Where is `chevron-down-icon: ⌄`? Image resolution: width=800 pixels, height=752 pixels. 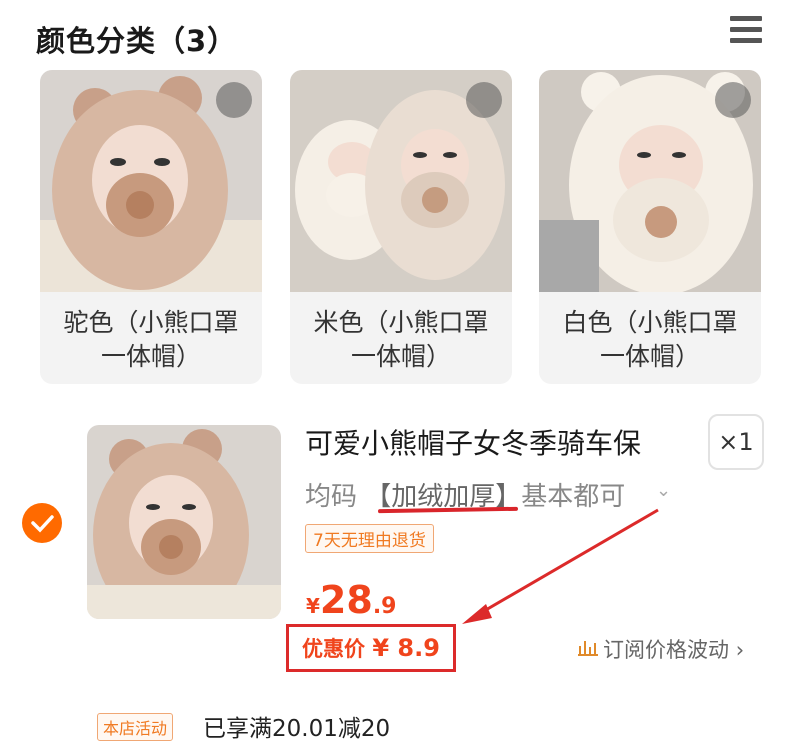 chevron-down-icon: ⌄ is located at coordinates (663, 490).